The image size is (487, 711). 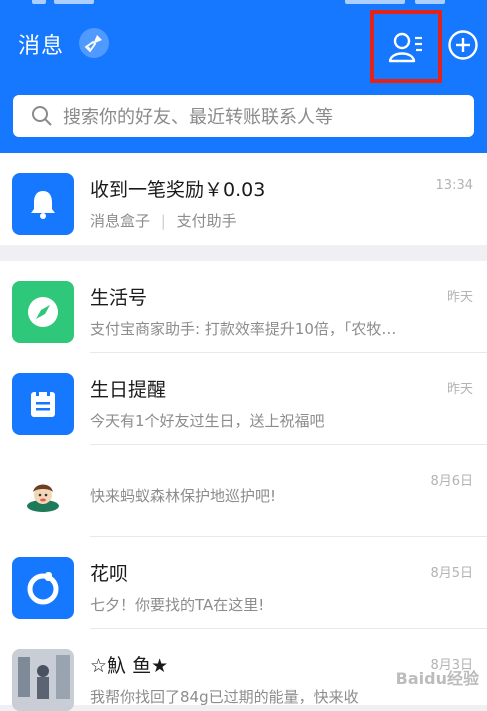 What do you see at coordinates (454, 185) in the screenshot?
I see `message-time: 13:34` at bounding box center [454, 185].